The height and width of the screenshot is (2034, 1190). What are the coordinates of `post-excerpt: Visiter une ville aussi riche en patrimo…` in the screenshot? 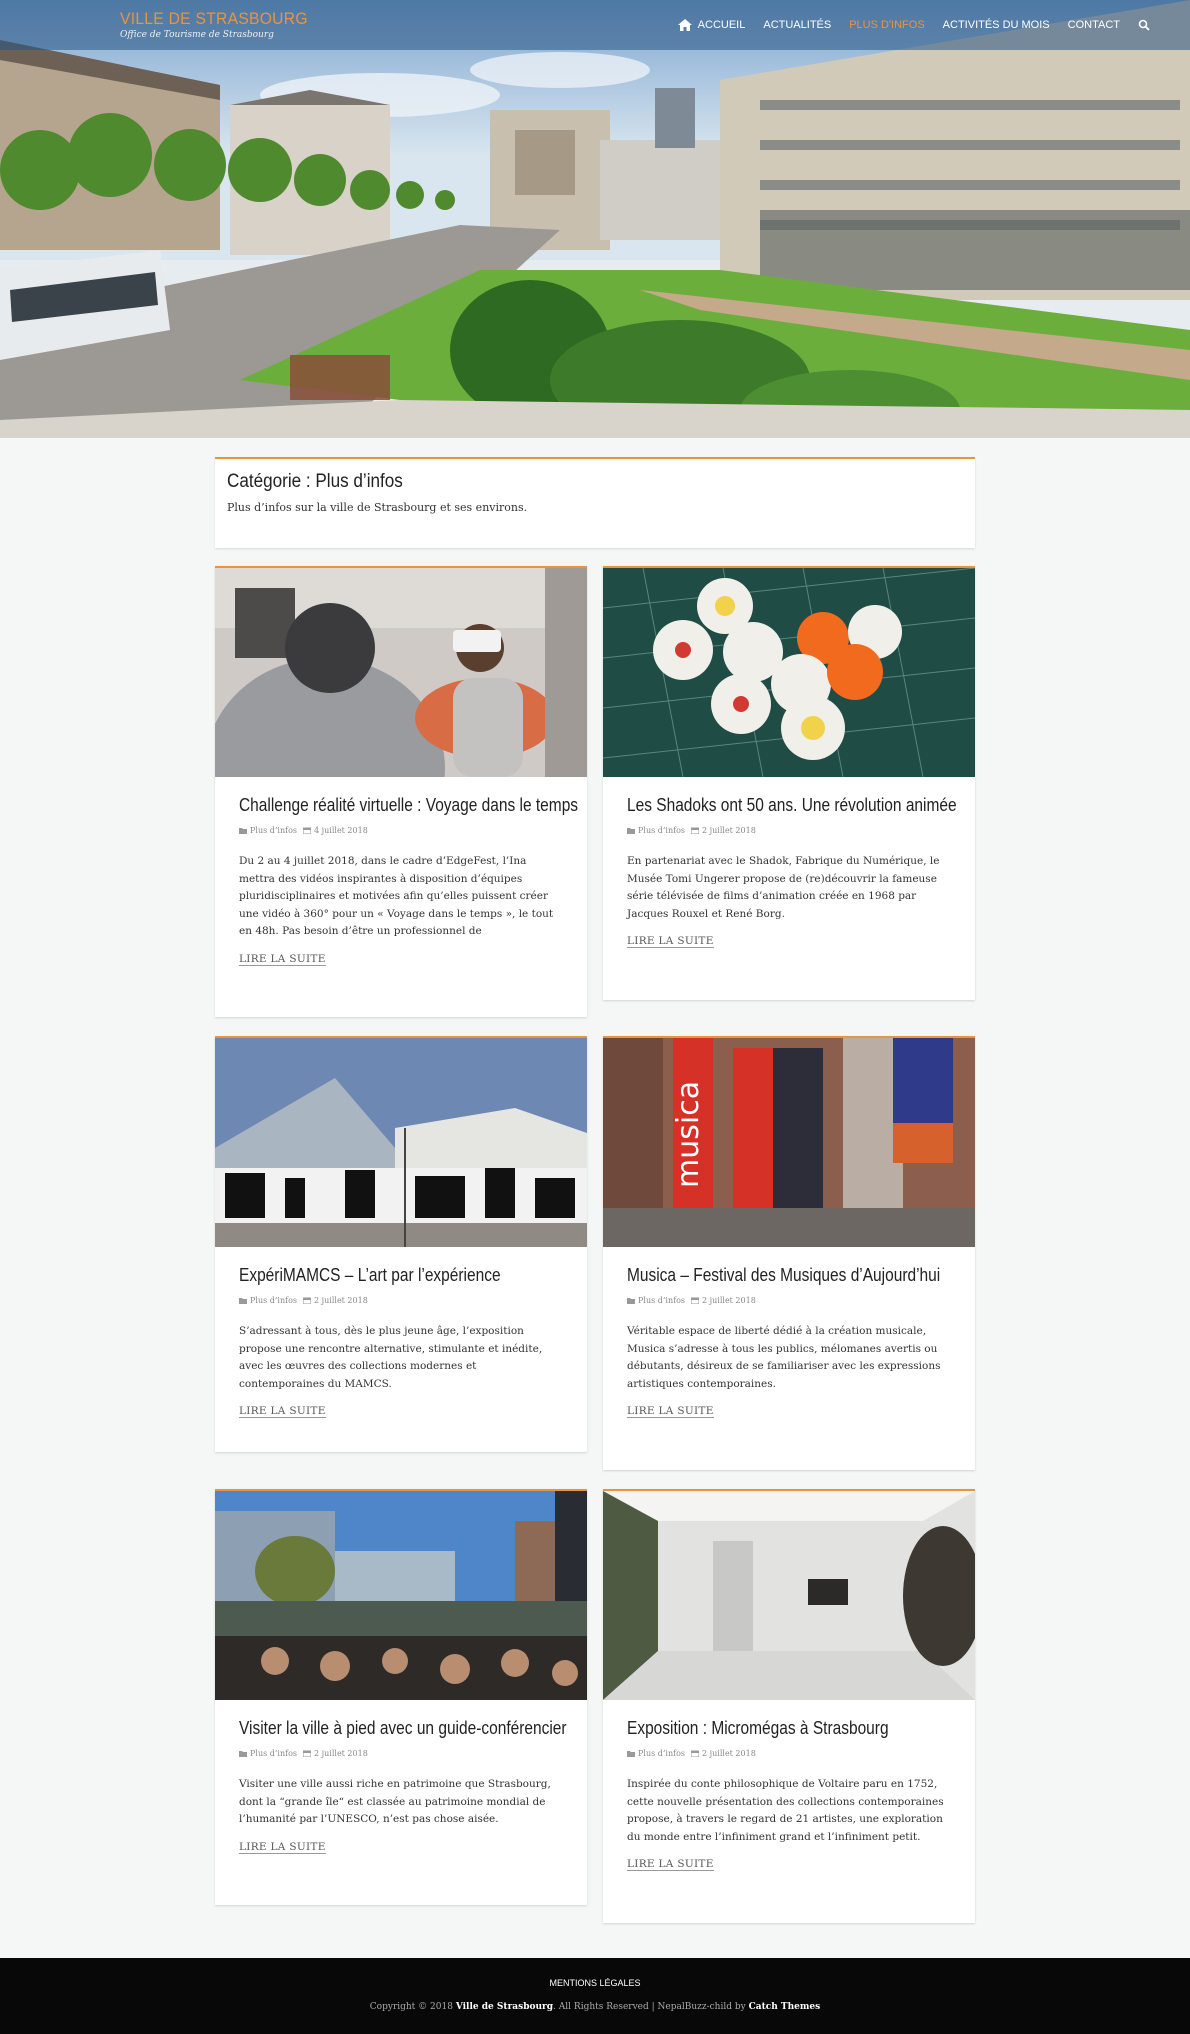 It's located at (395, 1801).